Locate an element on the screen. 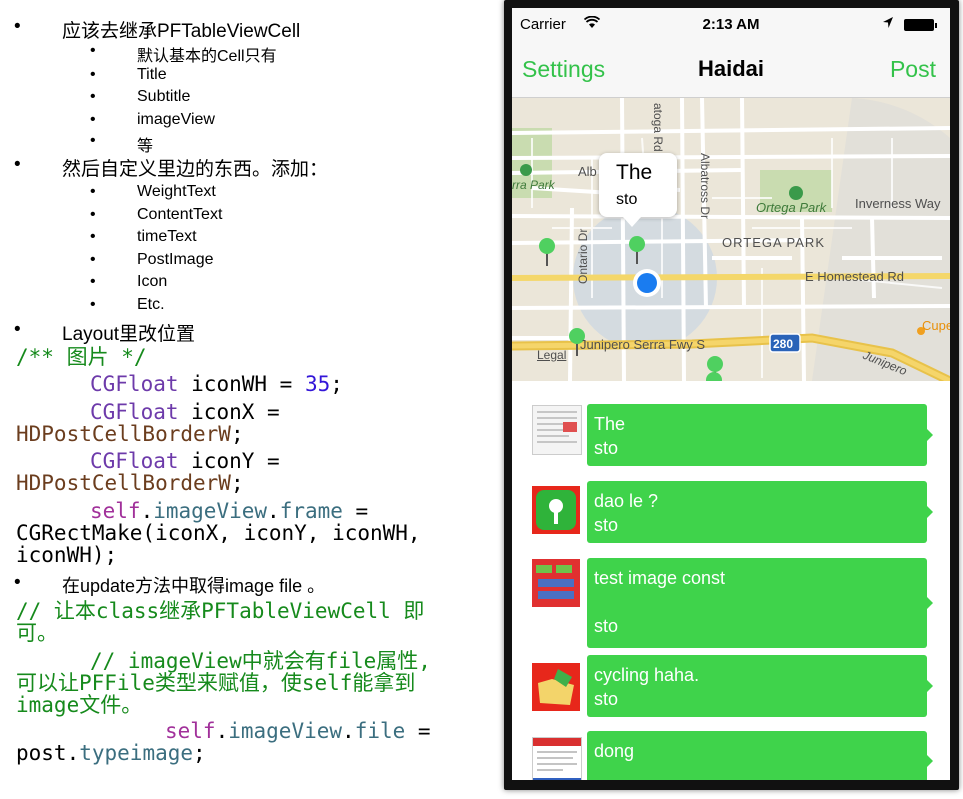  code-text: post is located at coordinates (41, 753).